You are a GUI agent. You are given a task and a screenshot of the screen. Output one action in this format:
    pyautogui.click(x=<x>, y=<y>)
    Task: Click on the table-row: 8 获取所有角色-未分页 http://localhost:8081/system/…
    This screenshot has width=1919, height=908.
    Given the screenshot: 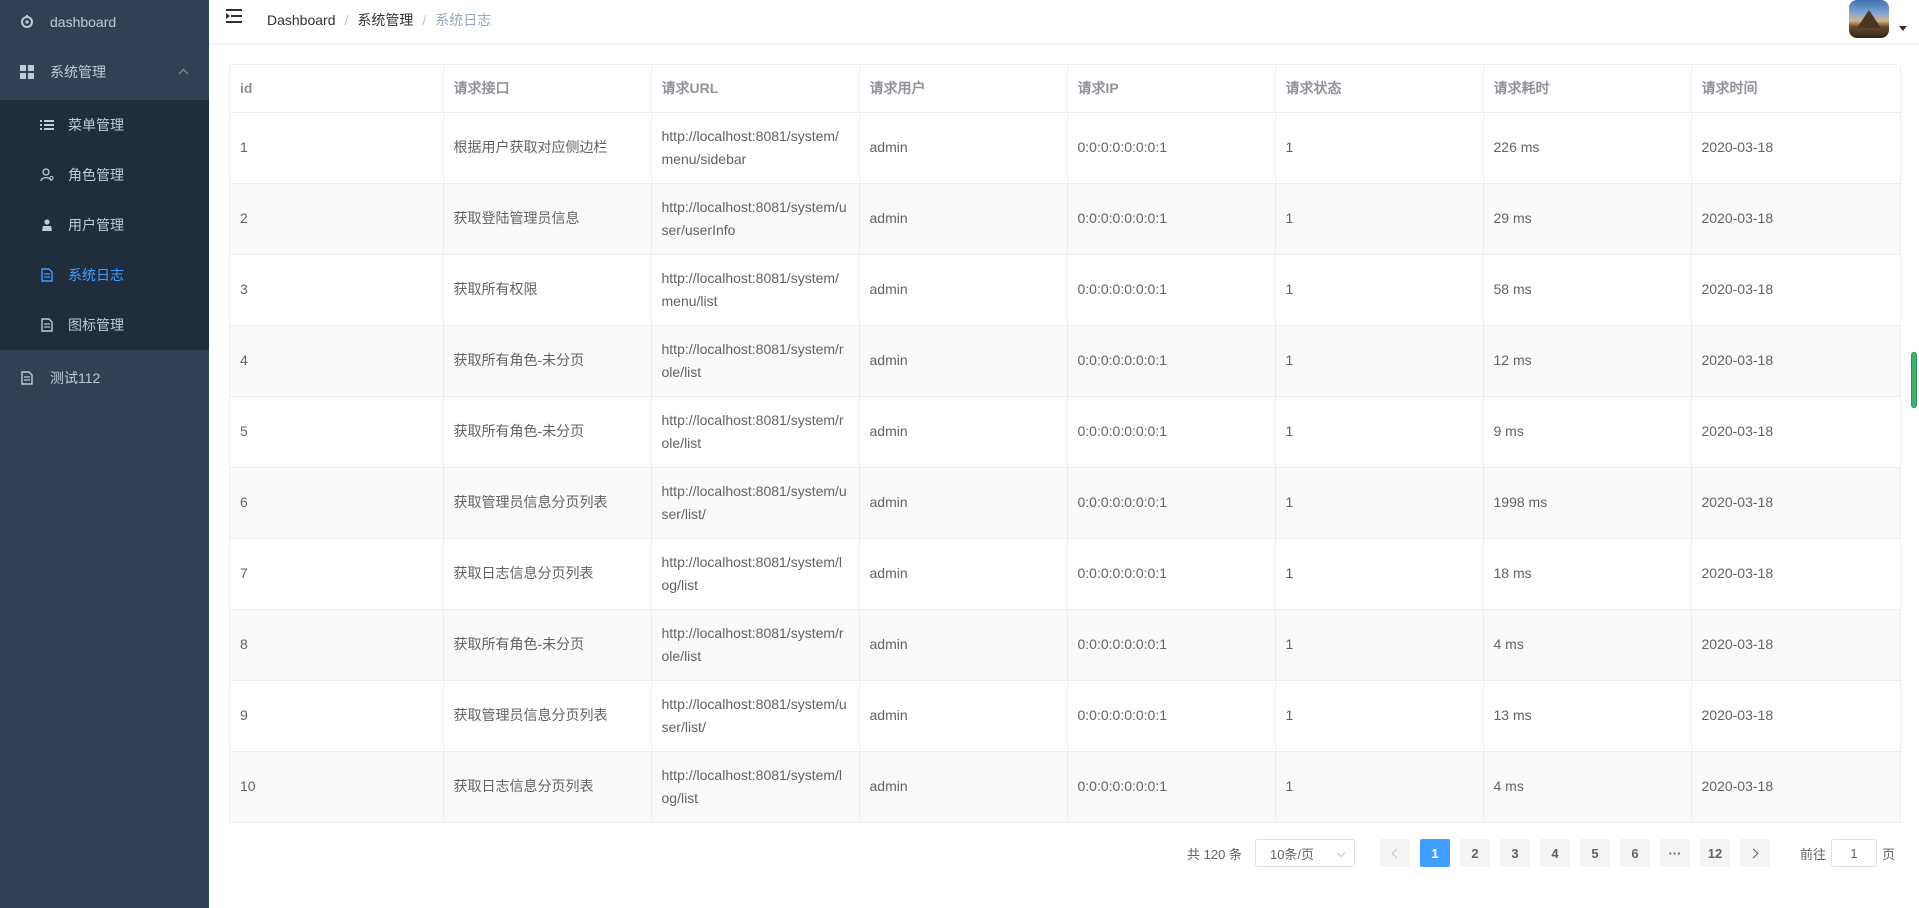 What is the action you would take?
    pyautogui.click(x=1065, y=645)
    